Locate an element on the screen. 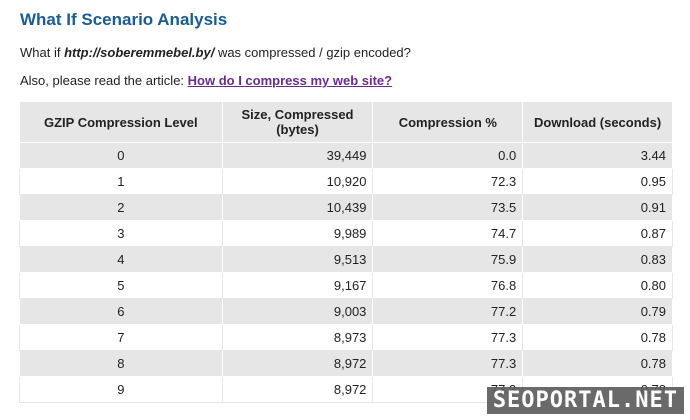  table-row: 8 8,972 77.3 0.78 is located at coordinates (346, 363).